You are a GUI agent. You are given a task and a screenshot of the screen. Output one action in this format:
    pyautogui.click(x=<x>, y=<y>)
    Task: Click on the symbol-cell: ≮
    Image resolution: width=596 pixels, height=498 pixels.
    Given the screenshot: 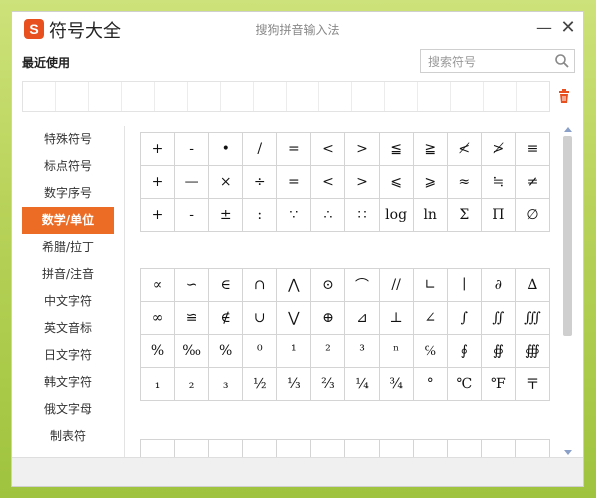 What is the action you would take?
    pyautogui.click(x=464, y=149)
    